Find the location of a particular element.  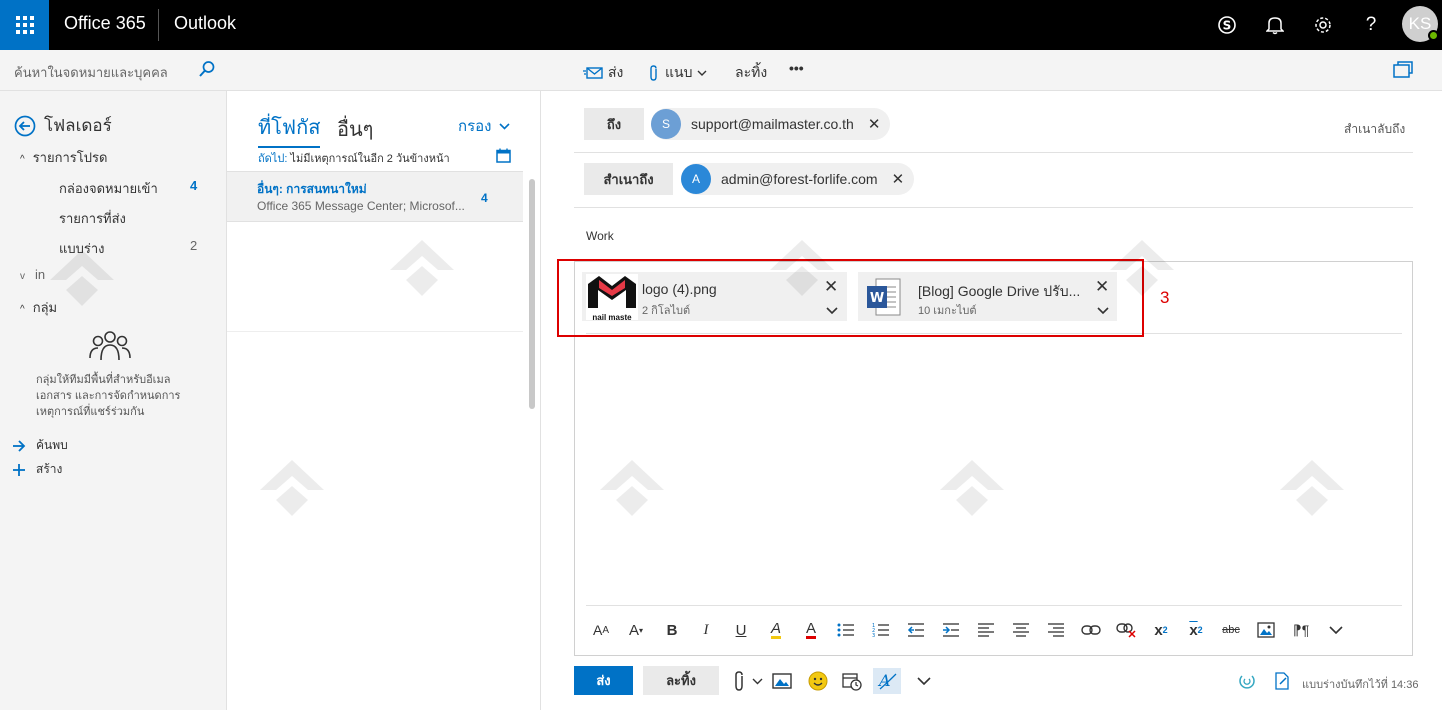

command-bar: ส่ง แนบ ละทิ้ง ••• is located at coordinates (834, 70).